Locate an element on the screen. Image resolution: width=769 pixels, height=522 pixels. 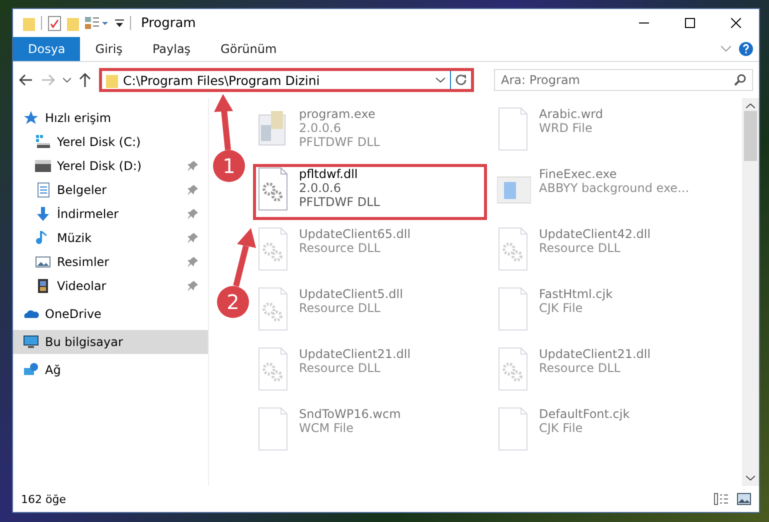
properties-icon is located at coordinates (54, 23).